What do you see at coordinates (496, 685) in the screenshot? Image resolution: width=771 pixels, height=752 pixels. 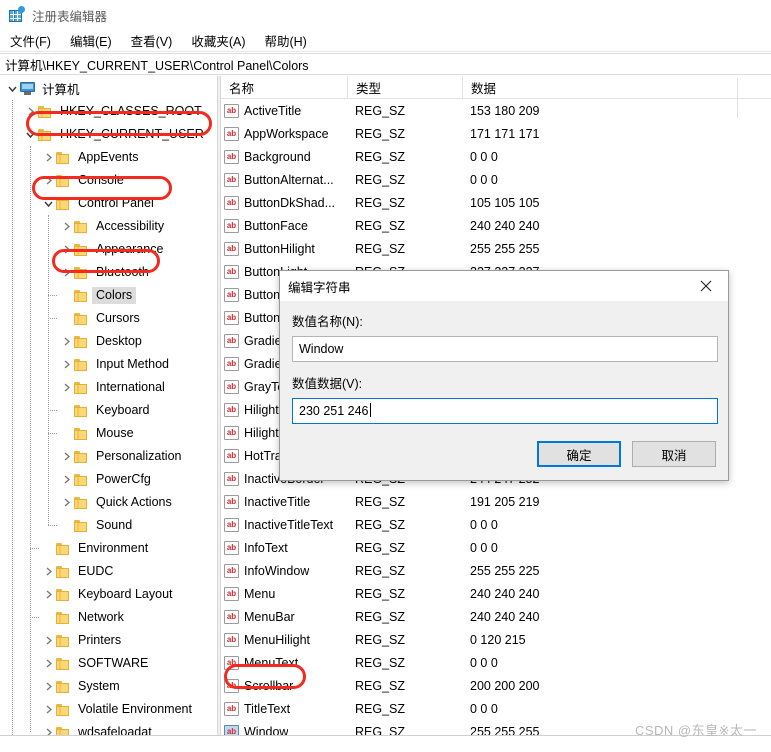 I see `table-row: ab Scrollbar REG_SZ 200 200 200` at bounding box center [496, 685].